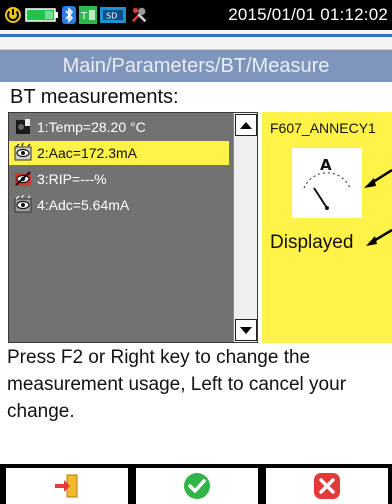 The image size is (392, 504). Describe the element at coordinates (94, 97) in the screenshot. I see `section-label: BT measurements:` at that location.